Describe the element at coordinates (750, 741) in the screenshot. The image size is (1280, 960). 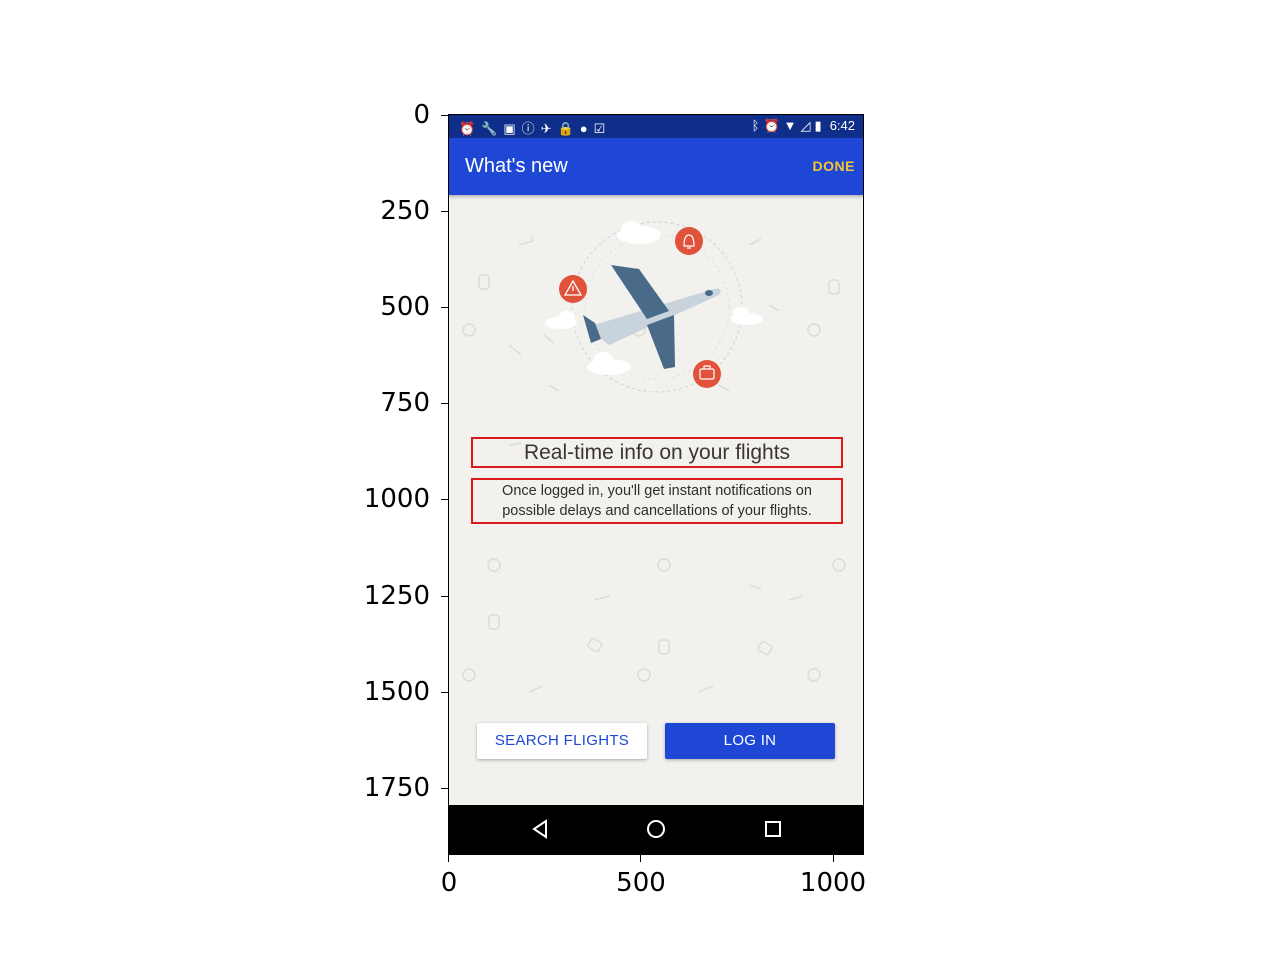
I see `log-in-button: LOG IN` at that location.